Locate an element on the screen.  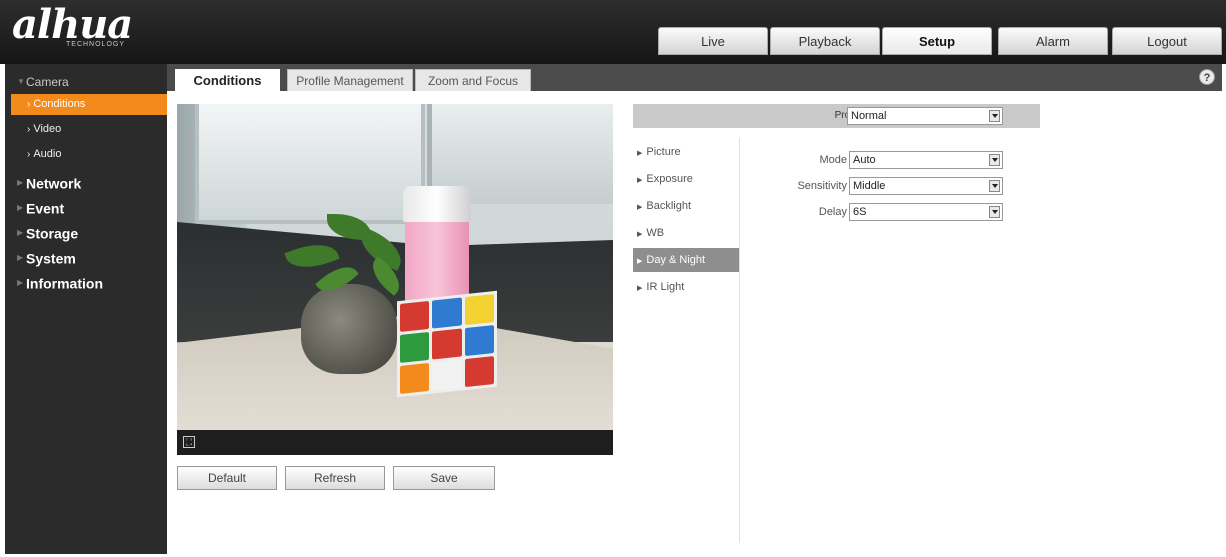
video-toolbar: ⛶ is located at coordinates (395, 442).